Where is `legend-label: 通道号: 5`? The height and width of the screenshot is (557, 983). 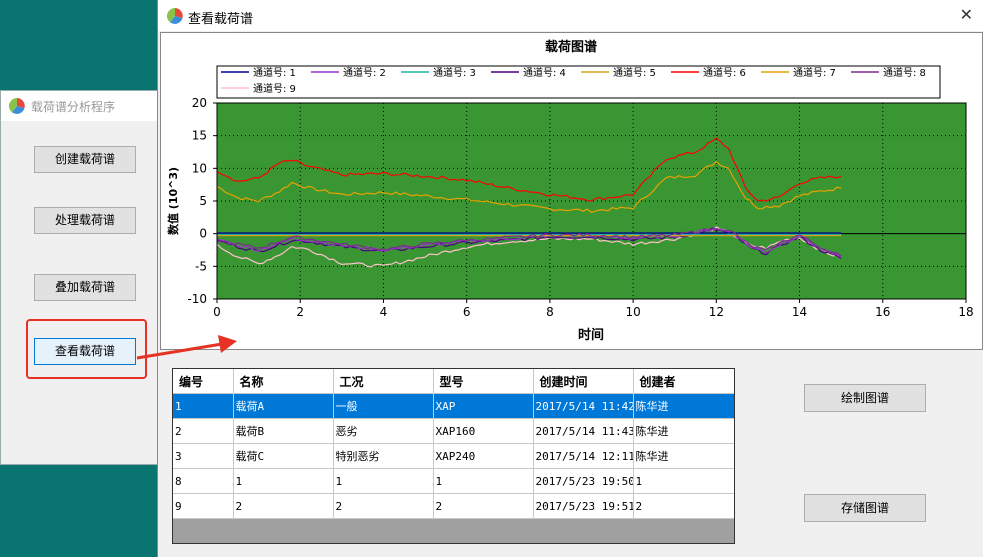 legend-label: 通道号: 5 is located at coordinates (634, 72).